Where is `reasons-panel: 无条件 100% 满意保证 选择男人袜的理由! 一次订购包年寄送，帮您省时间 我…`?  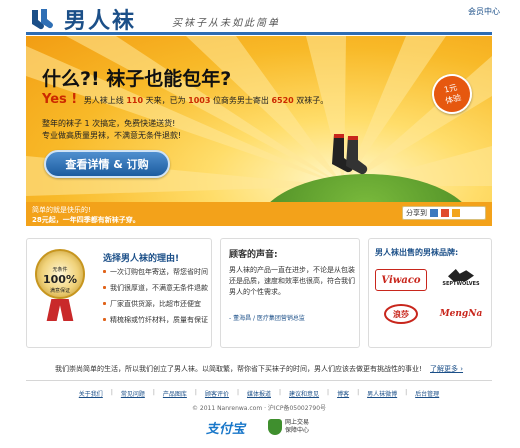
reasons-panel: 无条件 100% 满意保证 选择男人袜的理由! 一次订购包年寄送，帮您省时间 我… is located at coordinates (119, 293).